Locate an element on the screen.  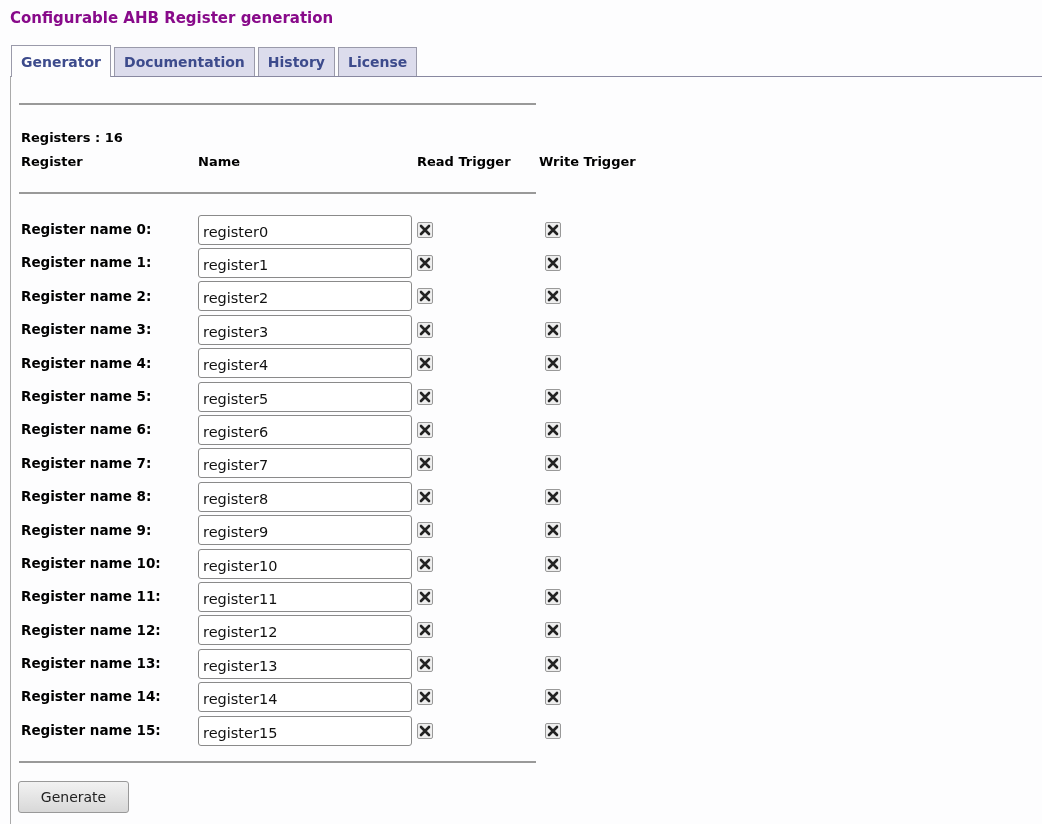
field-label: Register name 12: is located at coordinates (91, 630).